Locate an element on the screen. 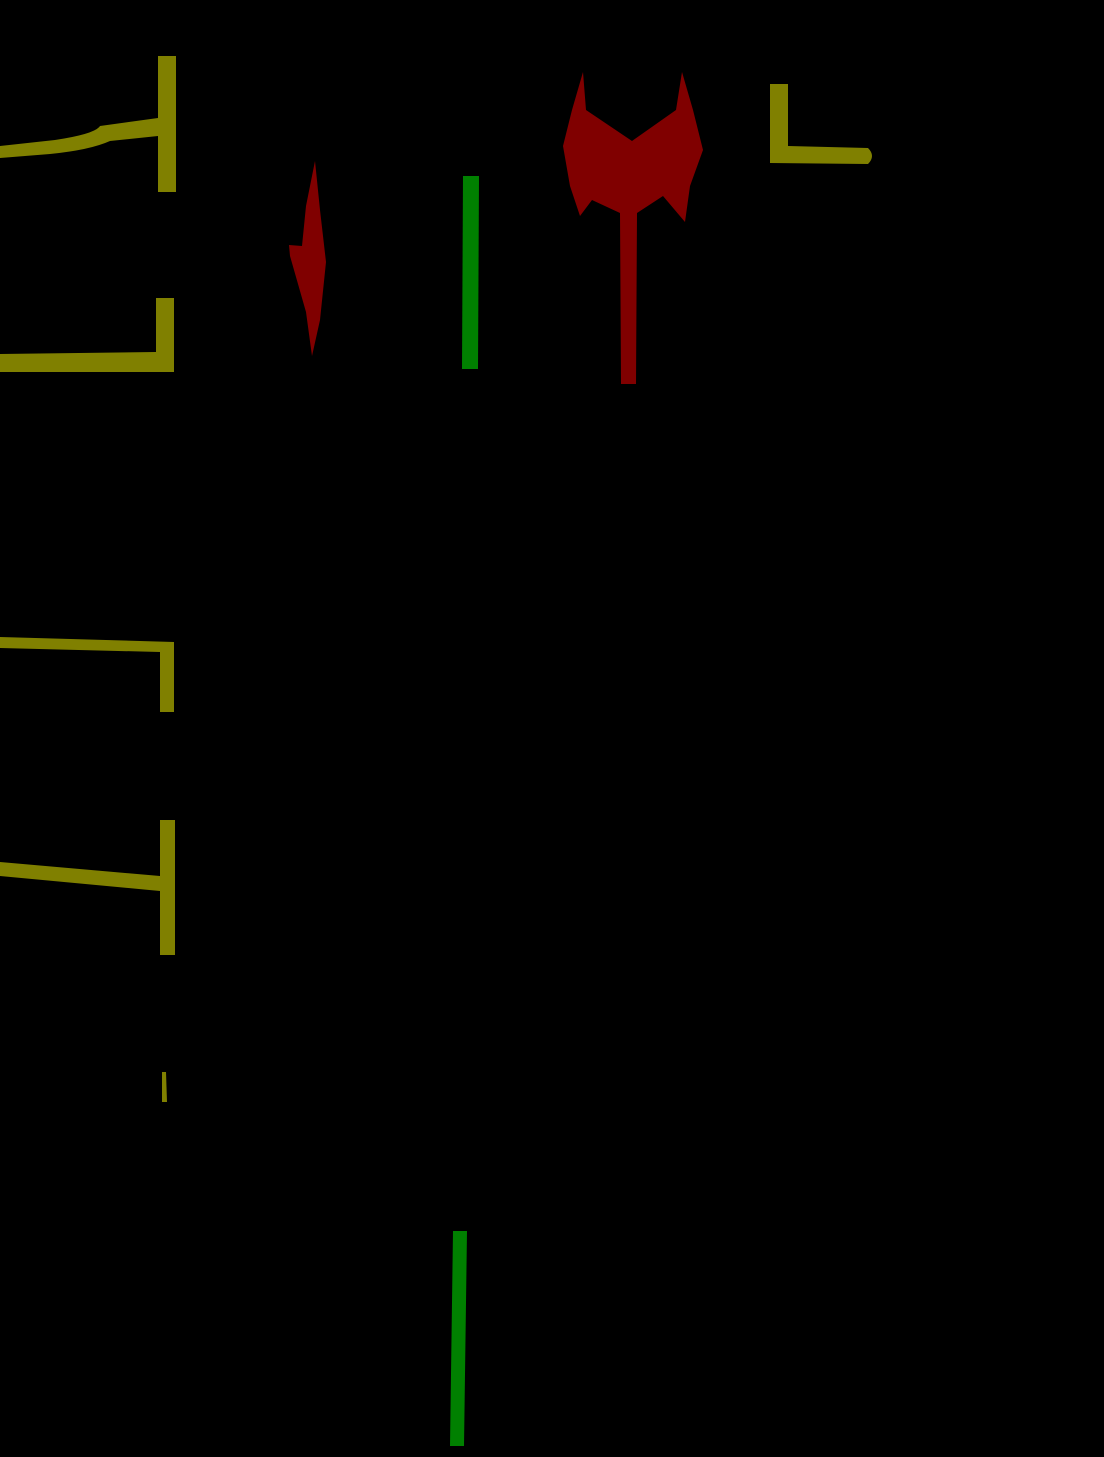 This screenshot has width=1104, height=1457. upper-lane-divider is located at coordinates (470, 272).